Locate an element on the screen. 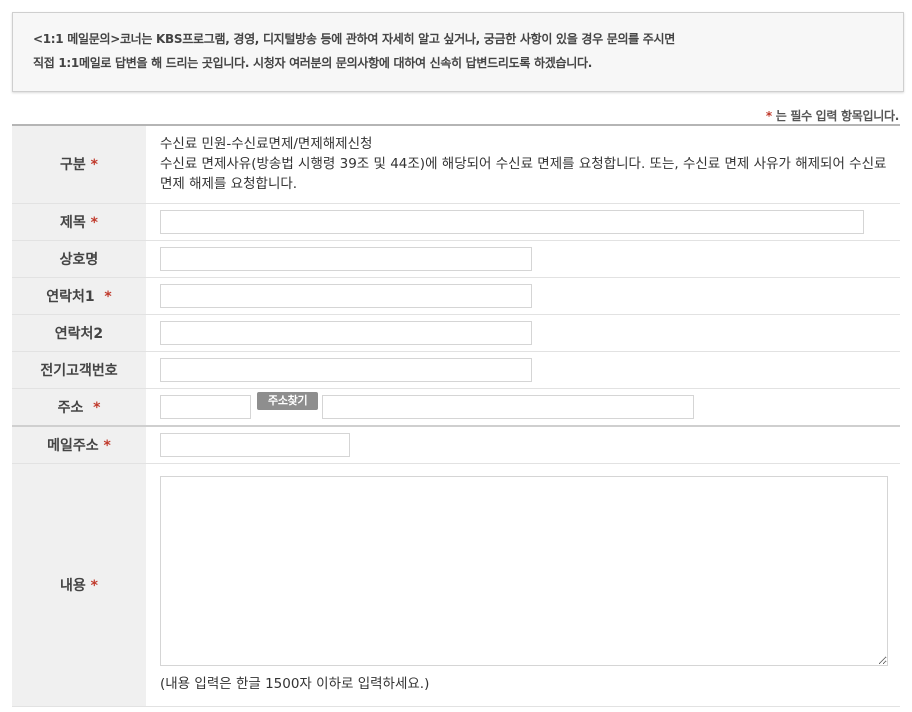 Image resolution: width=912 pixels, height=712 pixels. label-address: 주소 * is located at coordinates (79, 407).